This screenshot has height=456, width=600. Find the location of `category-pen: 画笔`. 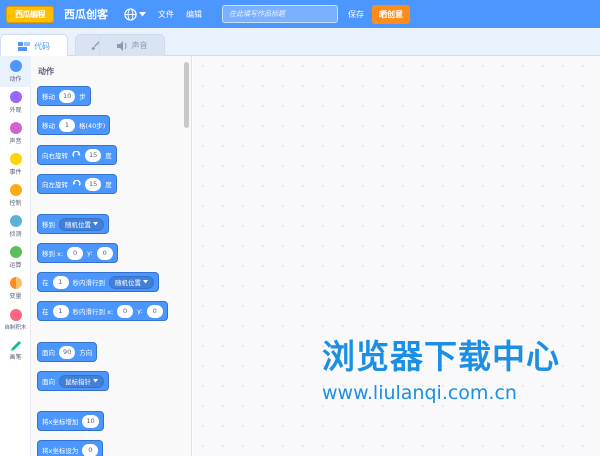

category-pen: 画笔 is located at coordinates (15, 350).